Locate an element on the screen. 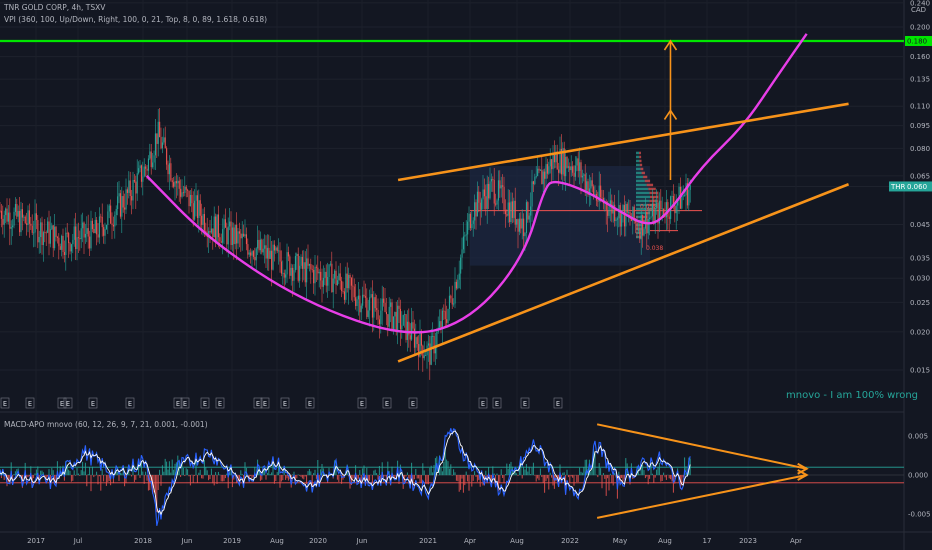  time-tick-label: 2017 is located at coordinates (36, 541).